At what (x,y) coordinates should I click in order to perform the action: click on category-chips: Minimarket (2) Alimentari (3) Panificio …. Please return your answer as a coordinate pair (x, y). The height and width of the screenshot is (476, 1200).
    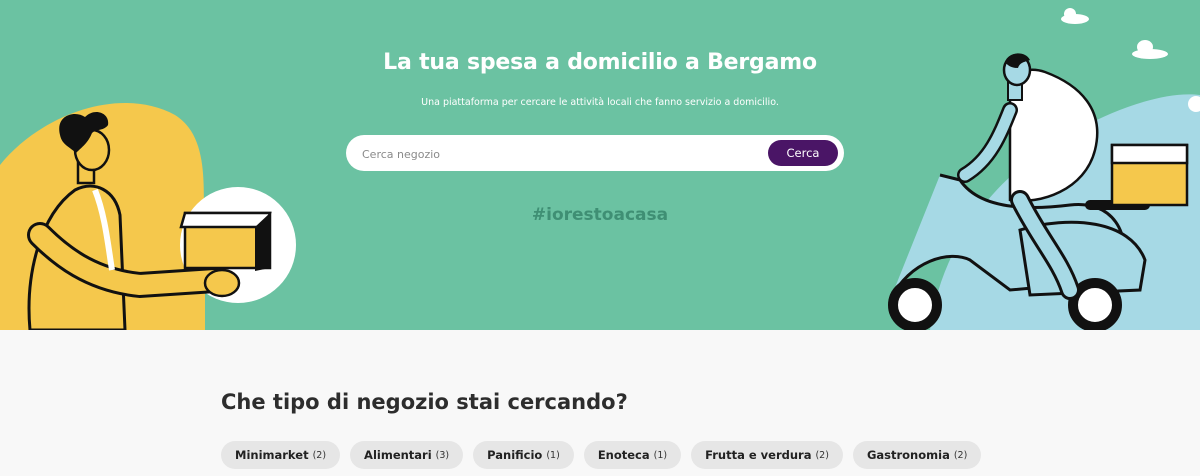
    Looking at the image, I should click on (601, 455).